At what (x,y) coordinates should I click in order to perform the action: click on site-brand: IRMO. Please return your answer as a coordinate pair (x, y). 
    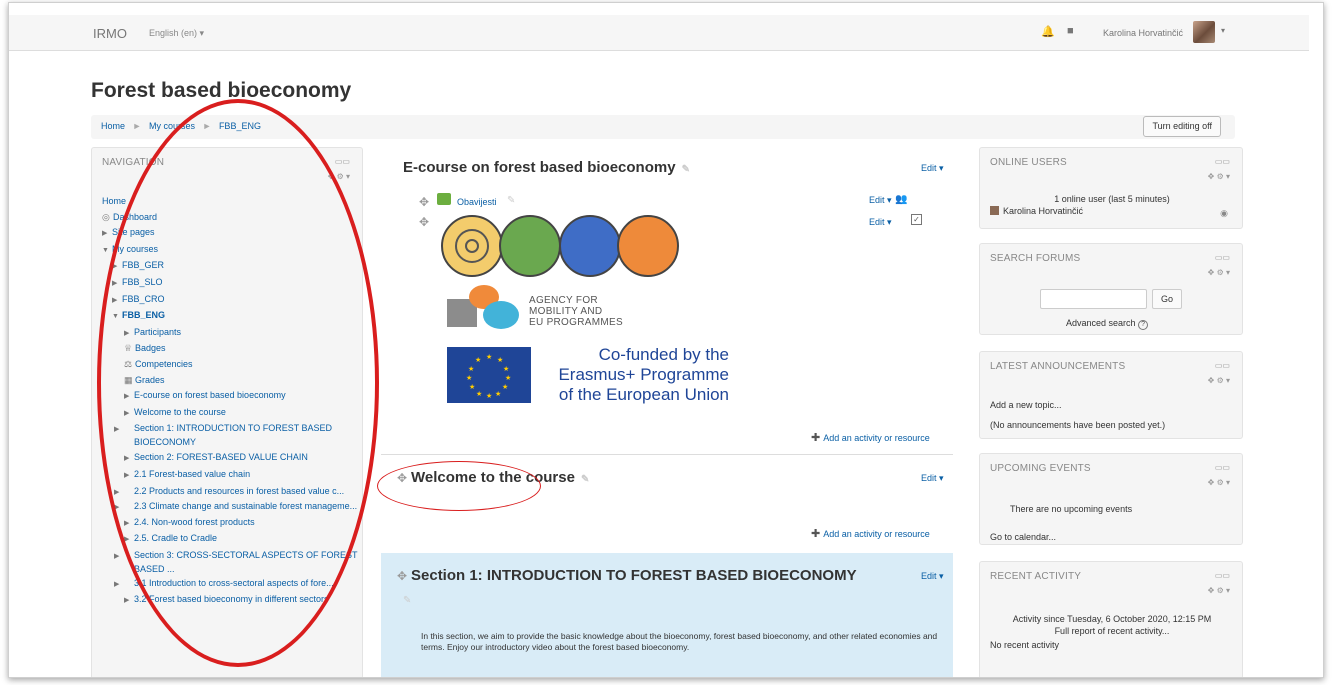
    Looking at the image, I should click on (110, 33).